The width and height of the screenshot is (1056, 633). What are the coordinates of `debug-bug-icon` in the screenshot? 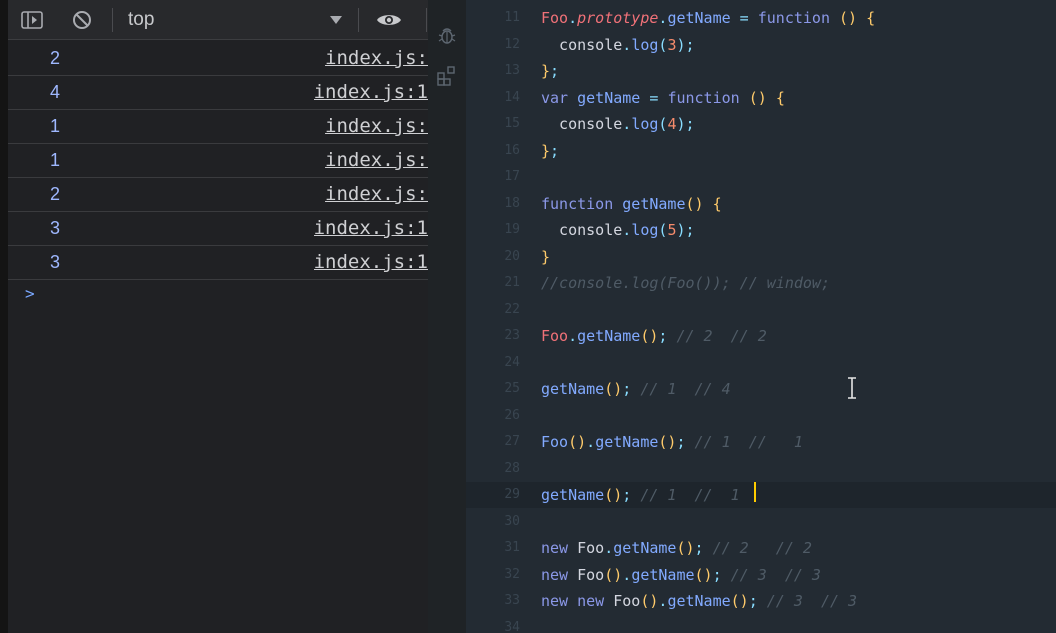 It's located at (447, 35).